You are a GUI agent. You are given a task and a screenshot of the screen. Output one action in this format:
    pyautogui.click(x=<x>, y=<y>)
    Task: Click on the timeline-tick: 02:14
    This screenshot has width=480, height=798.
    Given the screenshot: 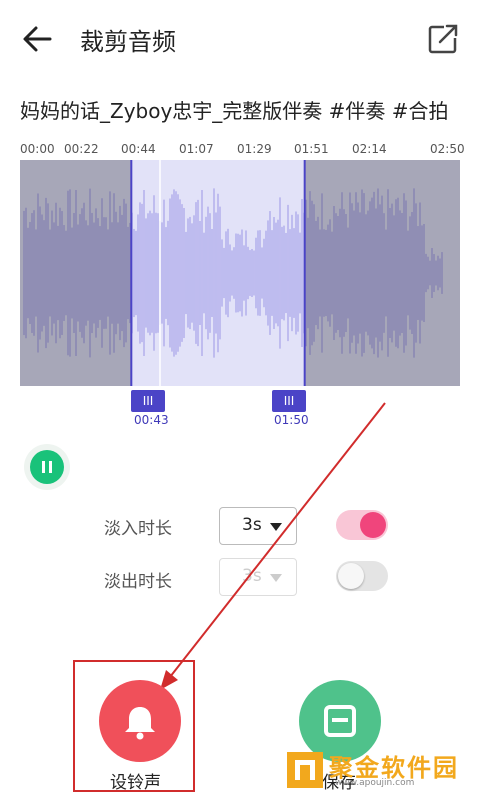 What is the action you would take?
    pyautogui.click(x=369, y=149)
    